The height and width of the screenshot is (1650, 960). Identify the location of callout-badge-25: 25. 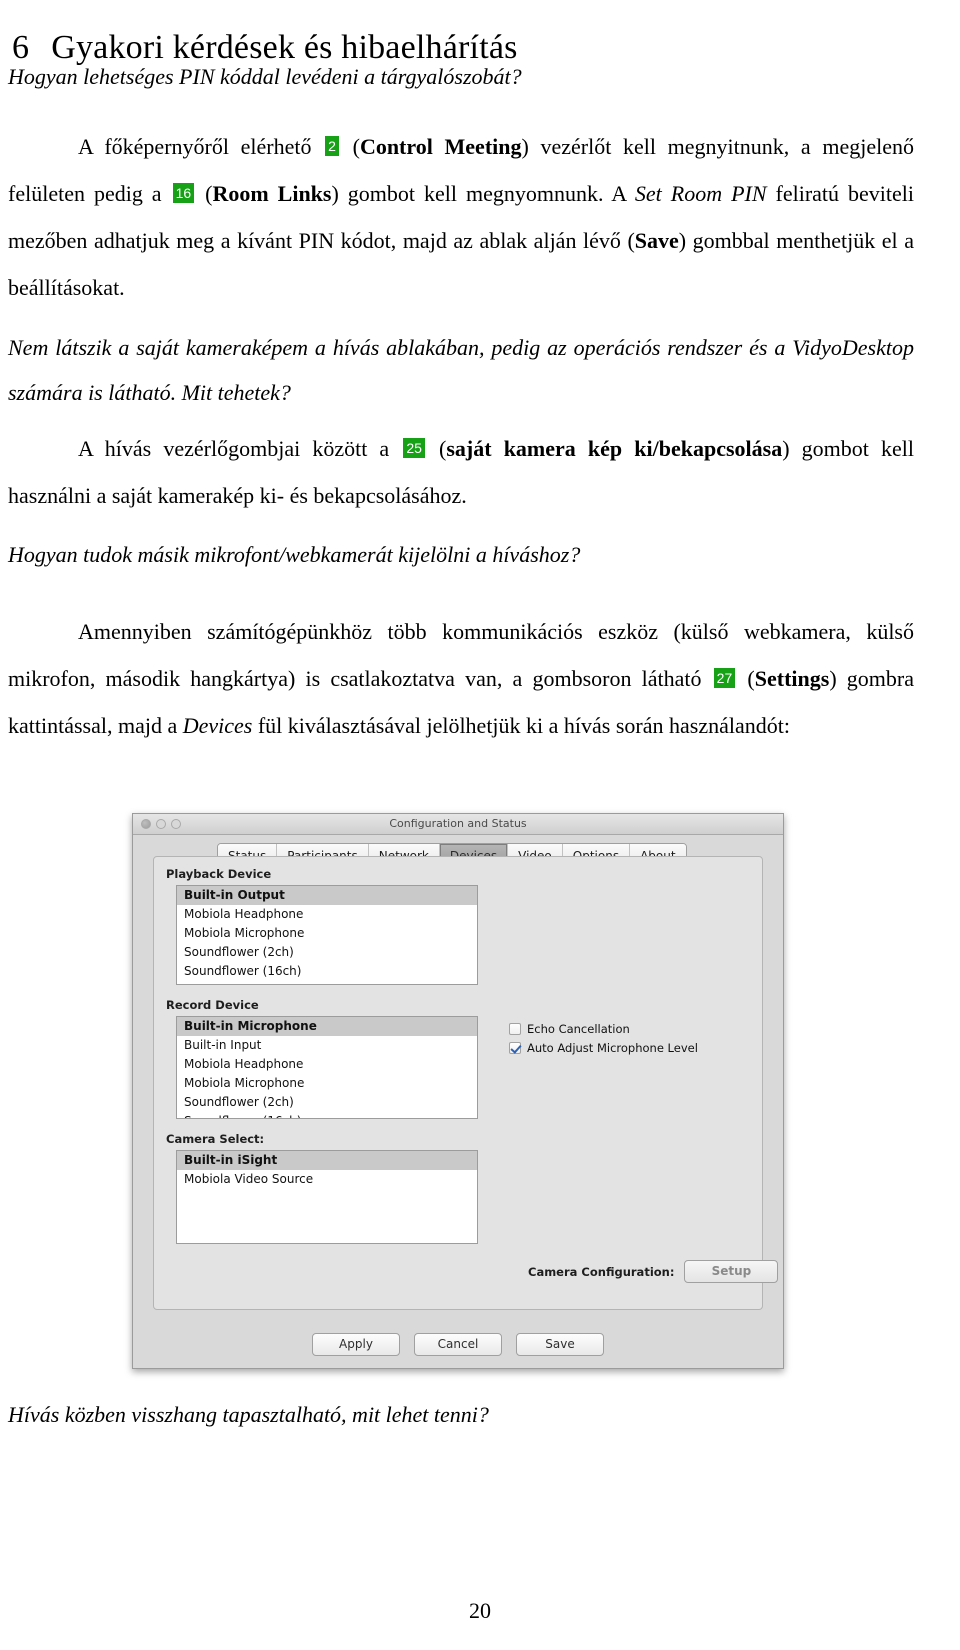
(414, 448).